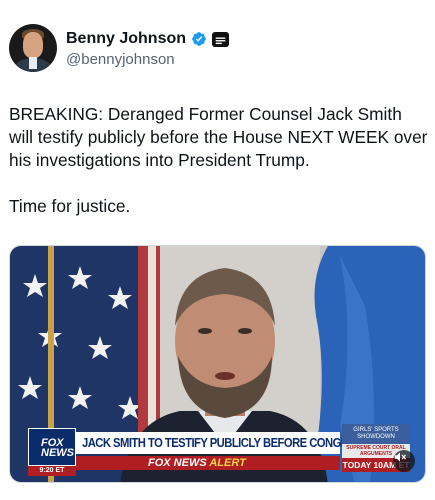  I want to click on mute-button, so click(404, 461).